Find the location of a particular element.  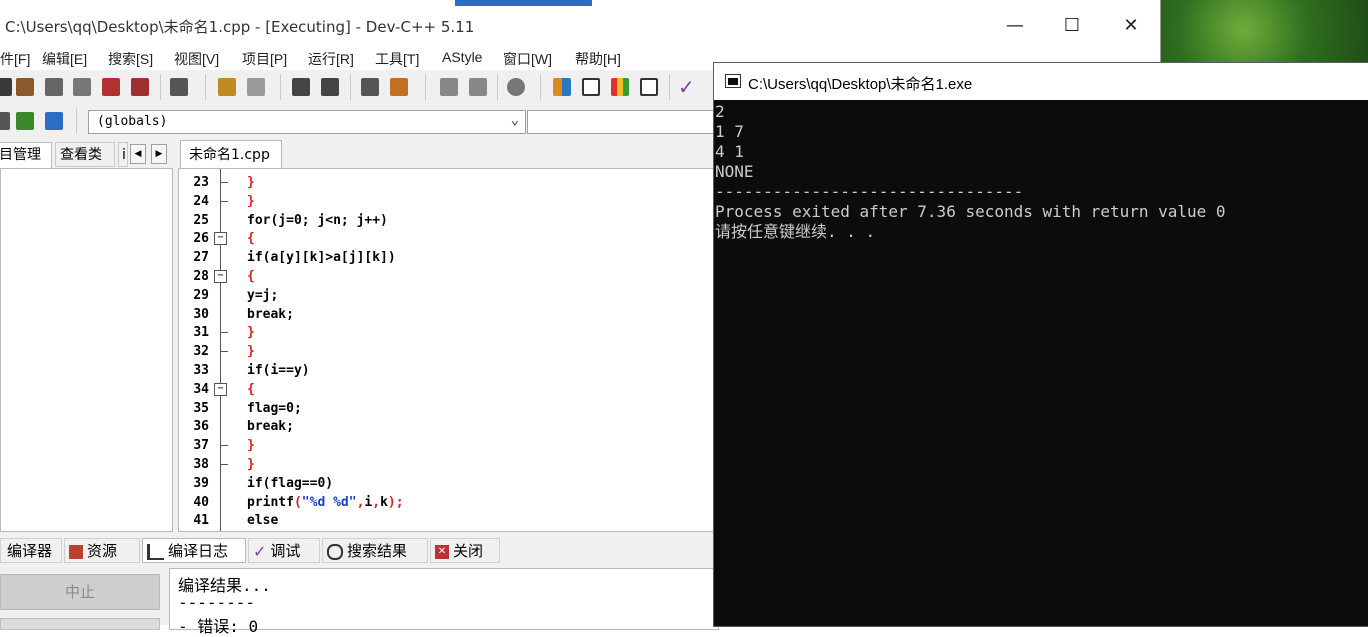

indent-icon is located at coordinates (370, 87).